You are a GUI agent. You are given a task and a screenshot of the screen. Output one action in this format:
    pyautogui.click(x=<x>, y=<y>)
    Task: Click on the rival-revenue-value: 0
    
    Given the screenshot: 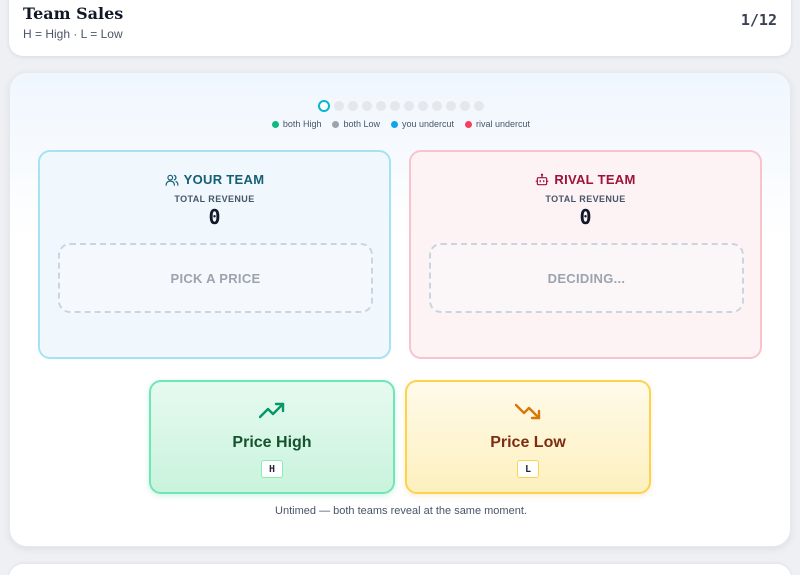 What is the action you would take?
    pyautogui.click(x=585, y=217)
    